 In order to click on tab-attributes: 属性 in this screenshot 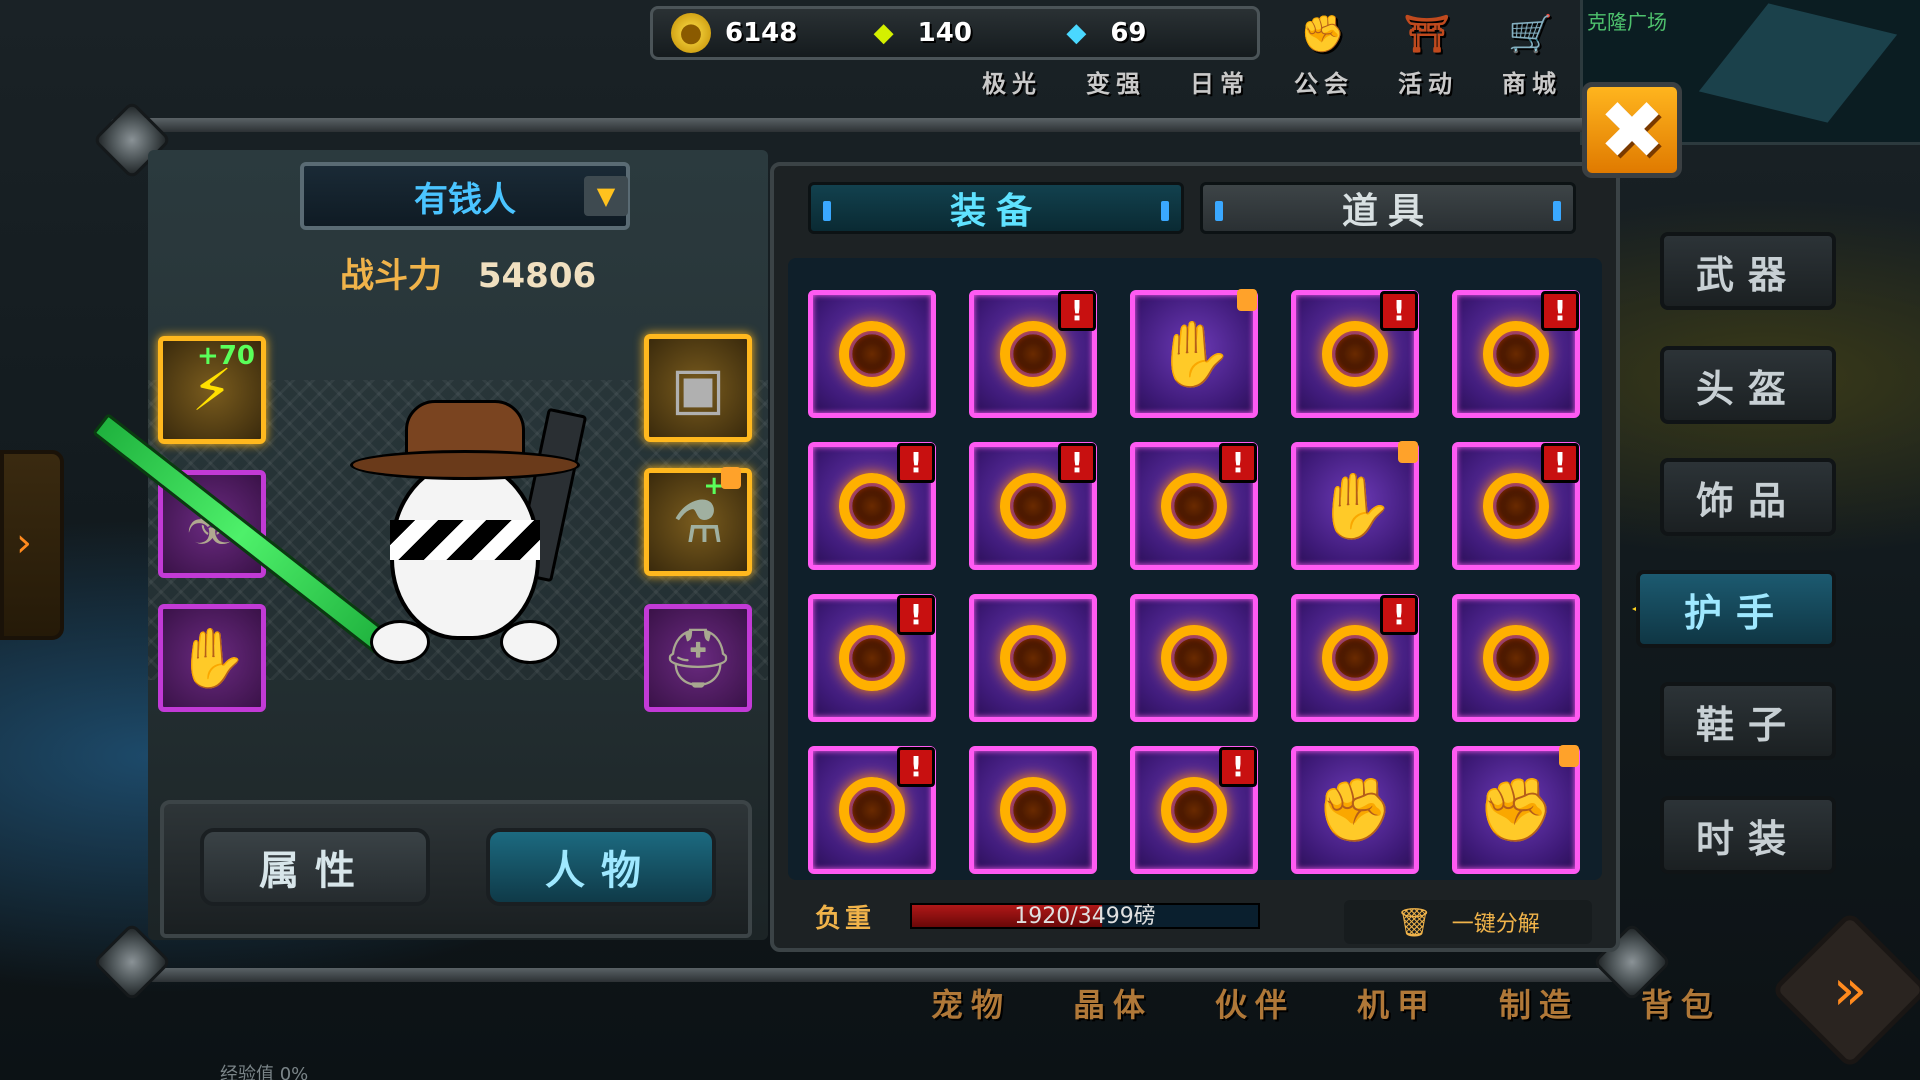, I will do `click(315, 867)`.